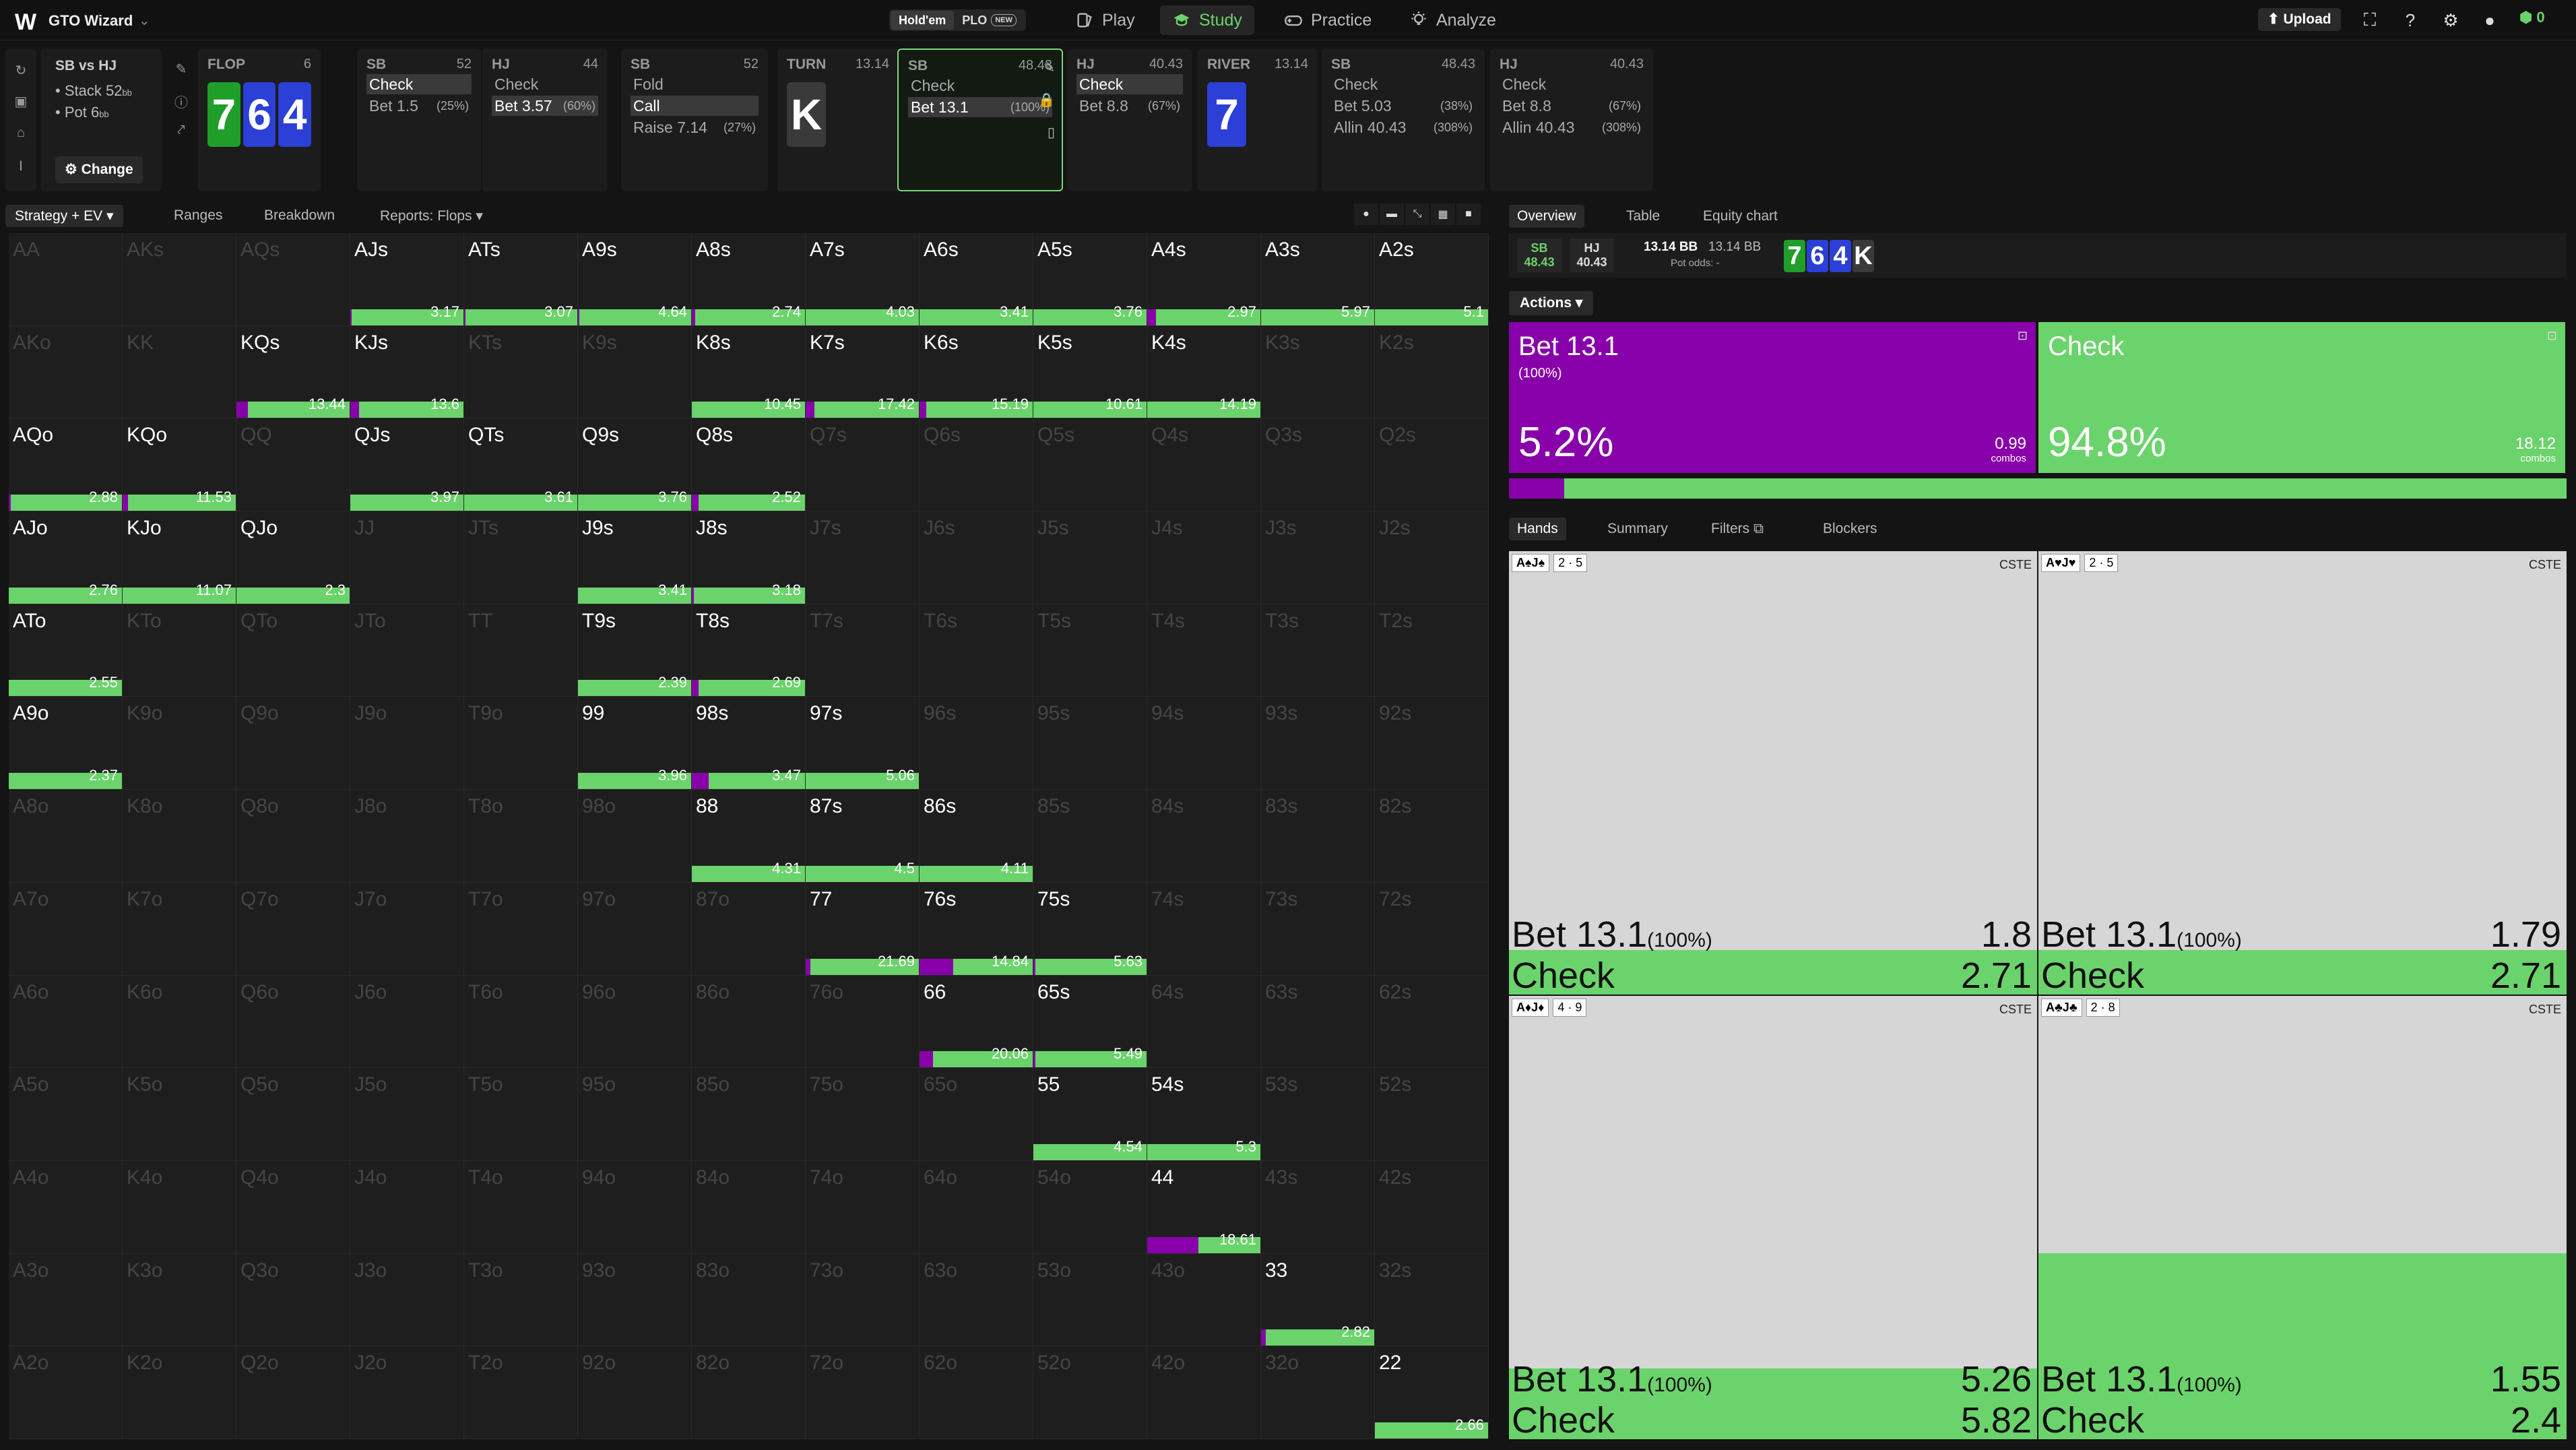 The height and width of the screenshot is (1450, 2576). I want to click on hand-cell-J4s: J4s, so click(1204, 557).